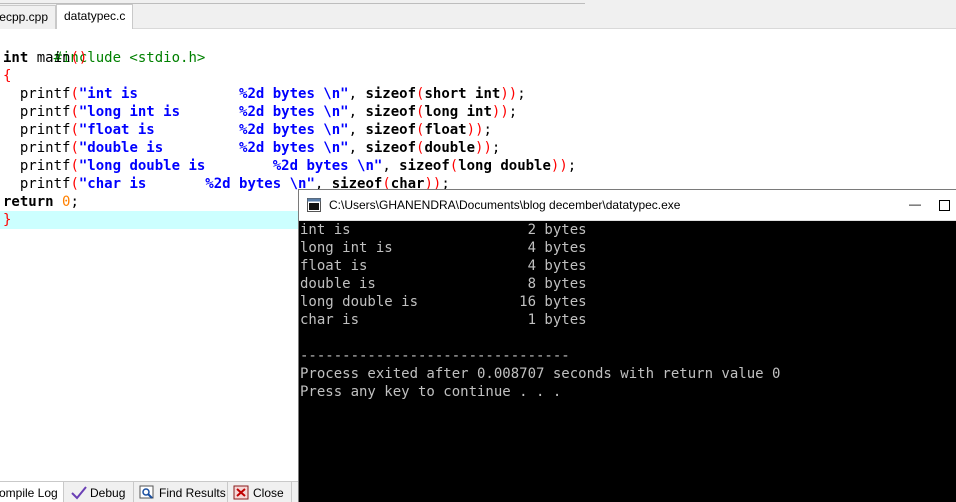  Describe the element at coordinates (230, 166) in the screenshot. I see `string-literal: "long double is %2d bytes \n"` at that location.